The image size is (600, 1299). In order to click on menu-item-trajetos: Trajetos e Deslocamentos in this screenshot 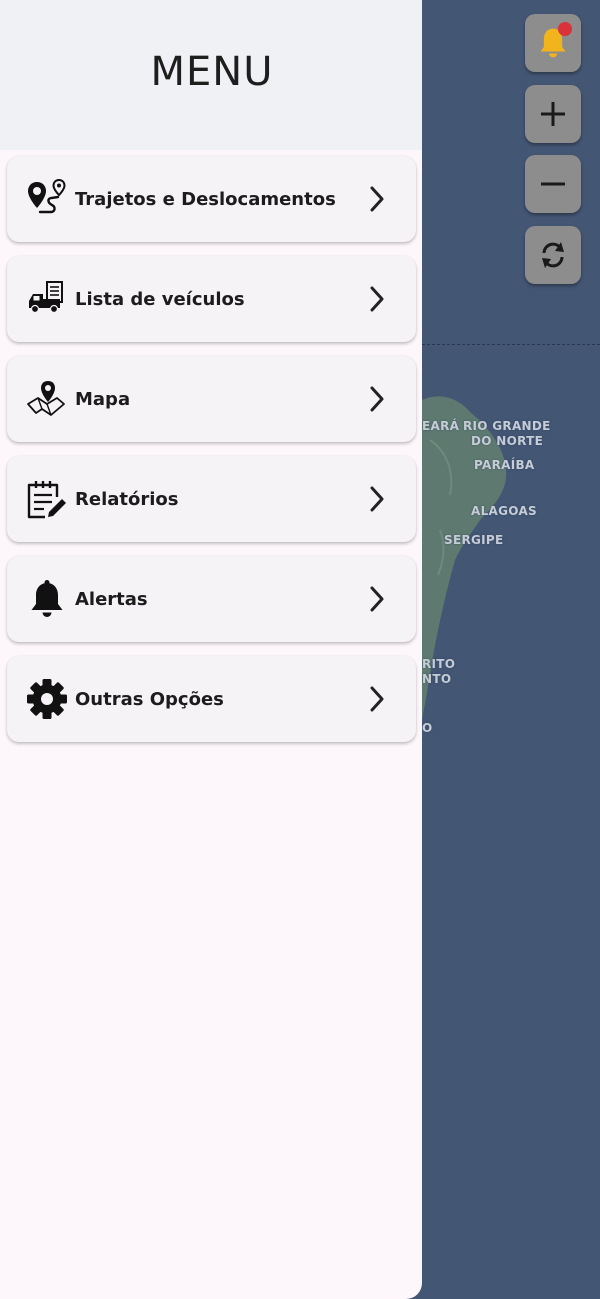, I will do `click(211, 199)`.